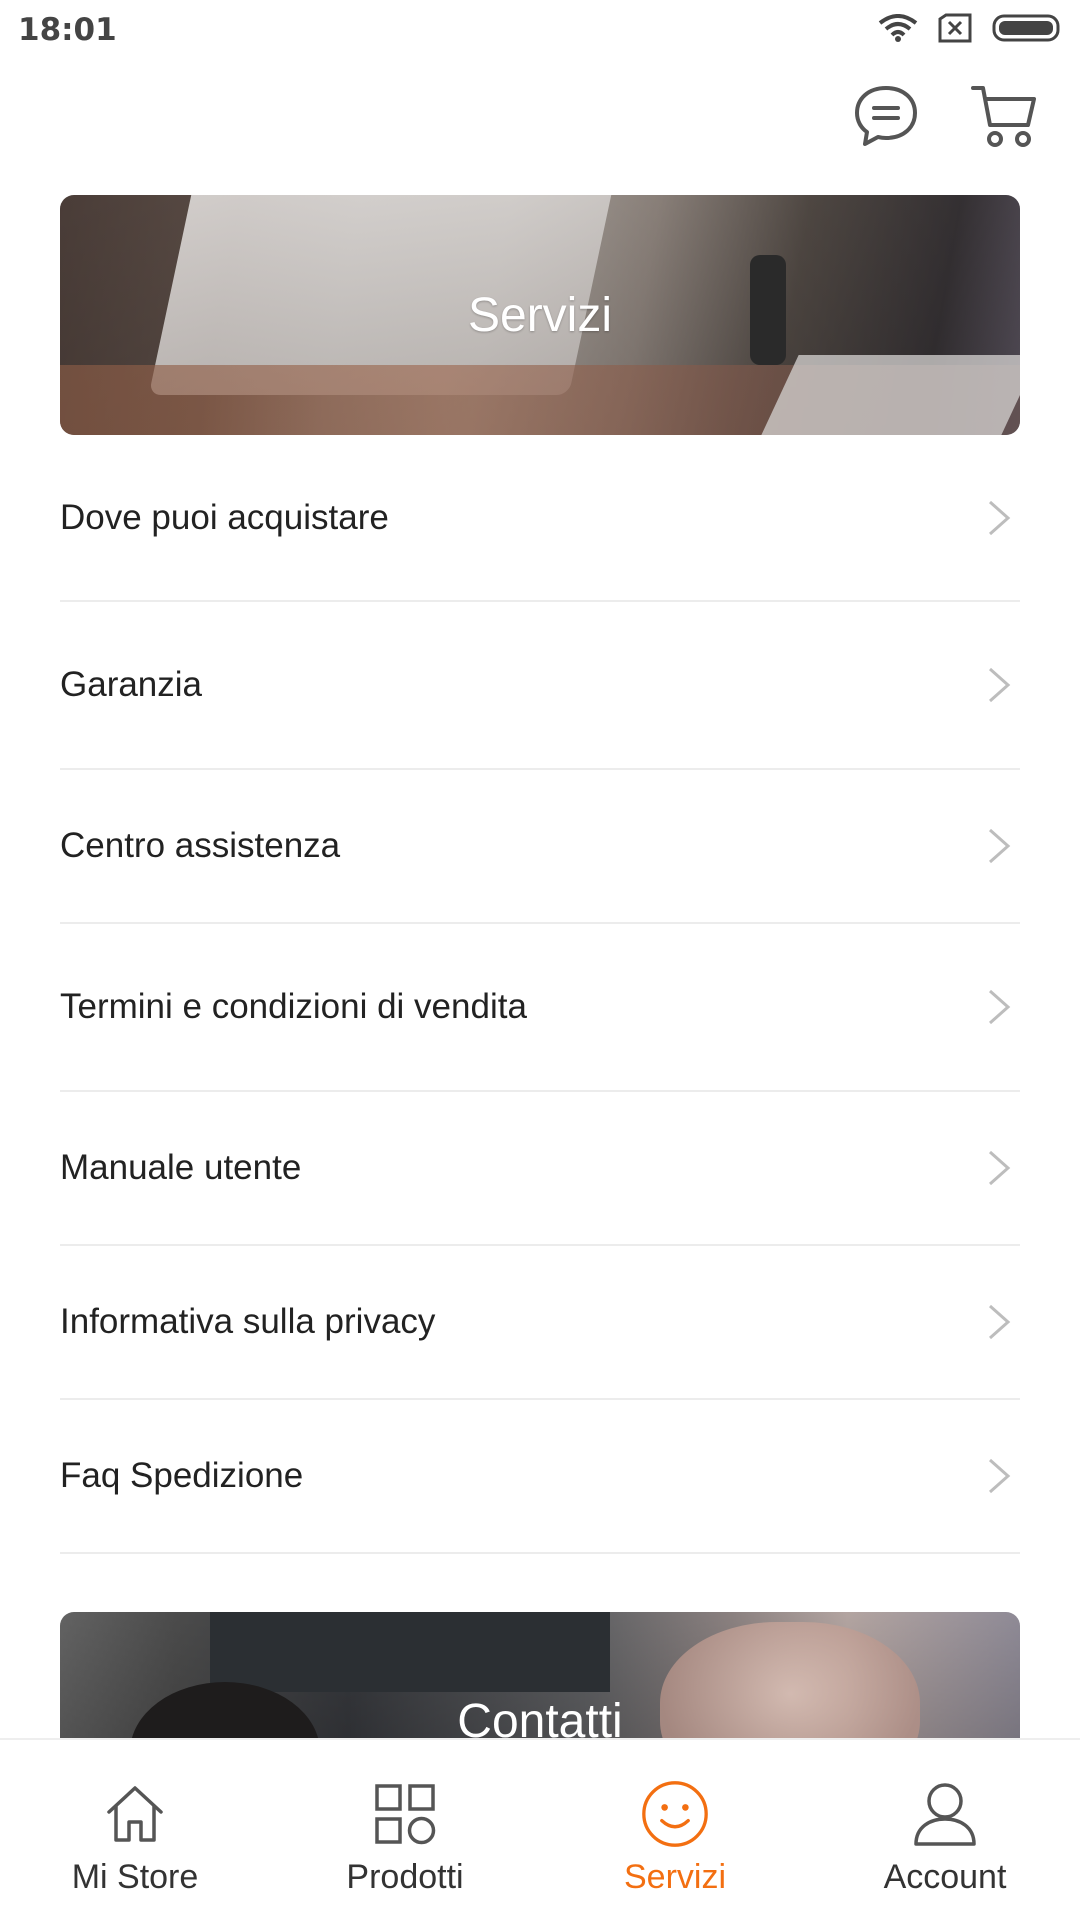 Image resolution: width=1080 pixels, height=1920 pixels. Describe the element at coordinates (945, 1877) in the screenshot. I see `nav-label: Account` at that location.